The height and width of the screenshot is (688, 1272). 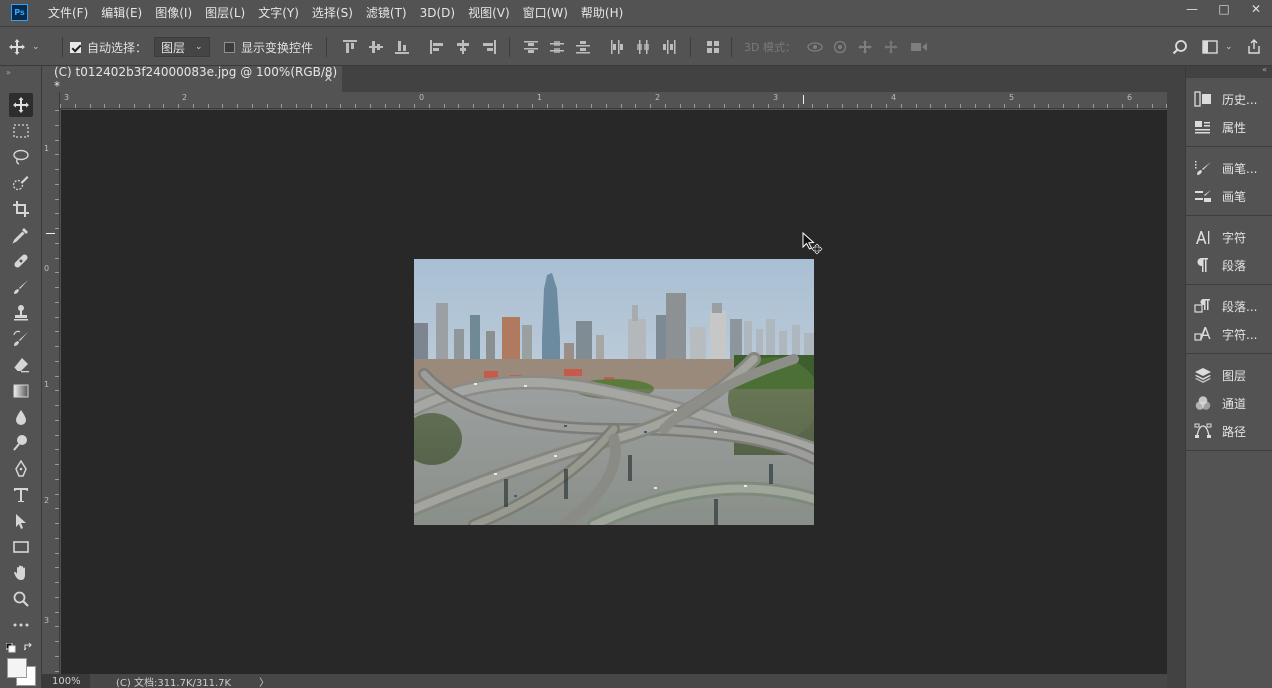 I want to click on auto-select-target-select: 图层 ⌄, so click(x=182, y=47).